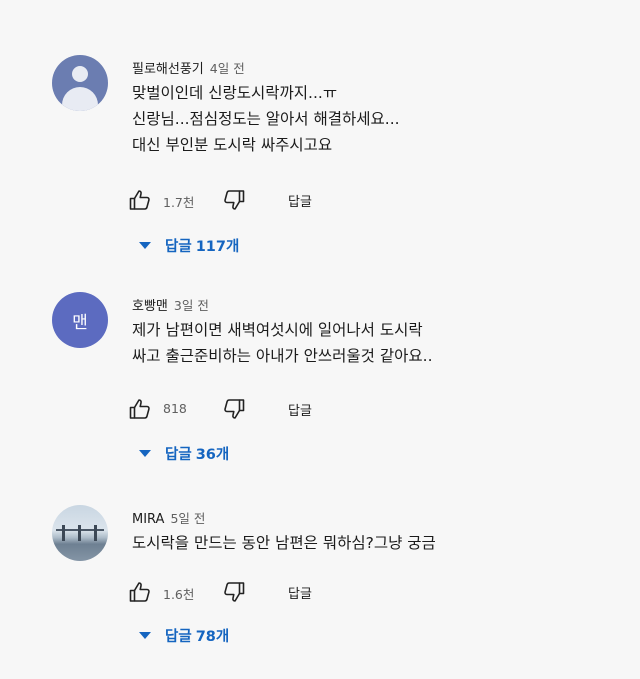 This screenshot has width=640, height=679. What do you see at coordinates (150, 306) in the screenshot?
I see `author-name: 호빵맨` at bounding box center [150, 306].